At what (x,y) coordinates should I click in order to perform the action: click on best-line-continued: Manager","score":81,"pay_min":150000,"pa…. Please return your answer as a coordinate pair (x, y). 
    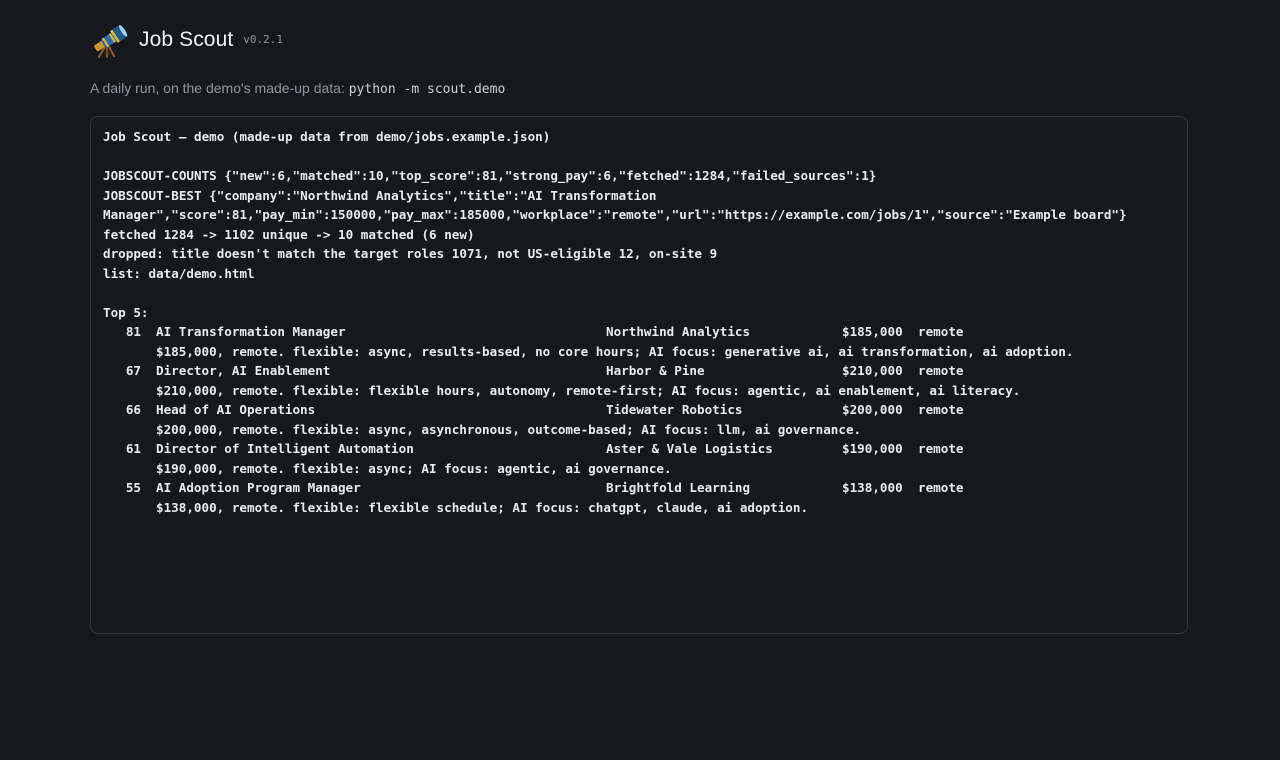
    Looking at the image, I should click on (615, 214).